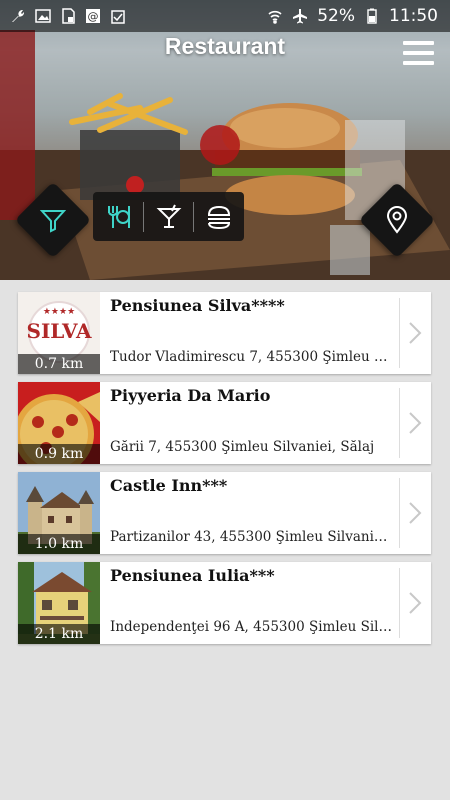 The height and width of the screenshot is (800, 450). What do you see at coordinates (336, 16) in the screenshot?
I see `battery-percent: 52%` at bounding box center [336, 16].